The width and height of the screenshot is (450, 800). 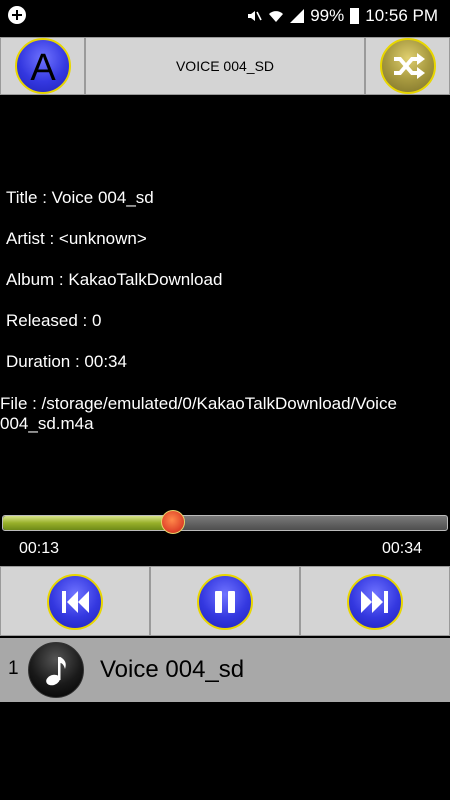 What do you see at coordinates (88, 523) in the screenshot?
I see `seek-progress` at bounding box center [88, 523].